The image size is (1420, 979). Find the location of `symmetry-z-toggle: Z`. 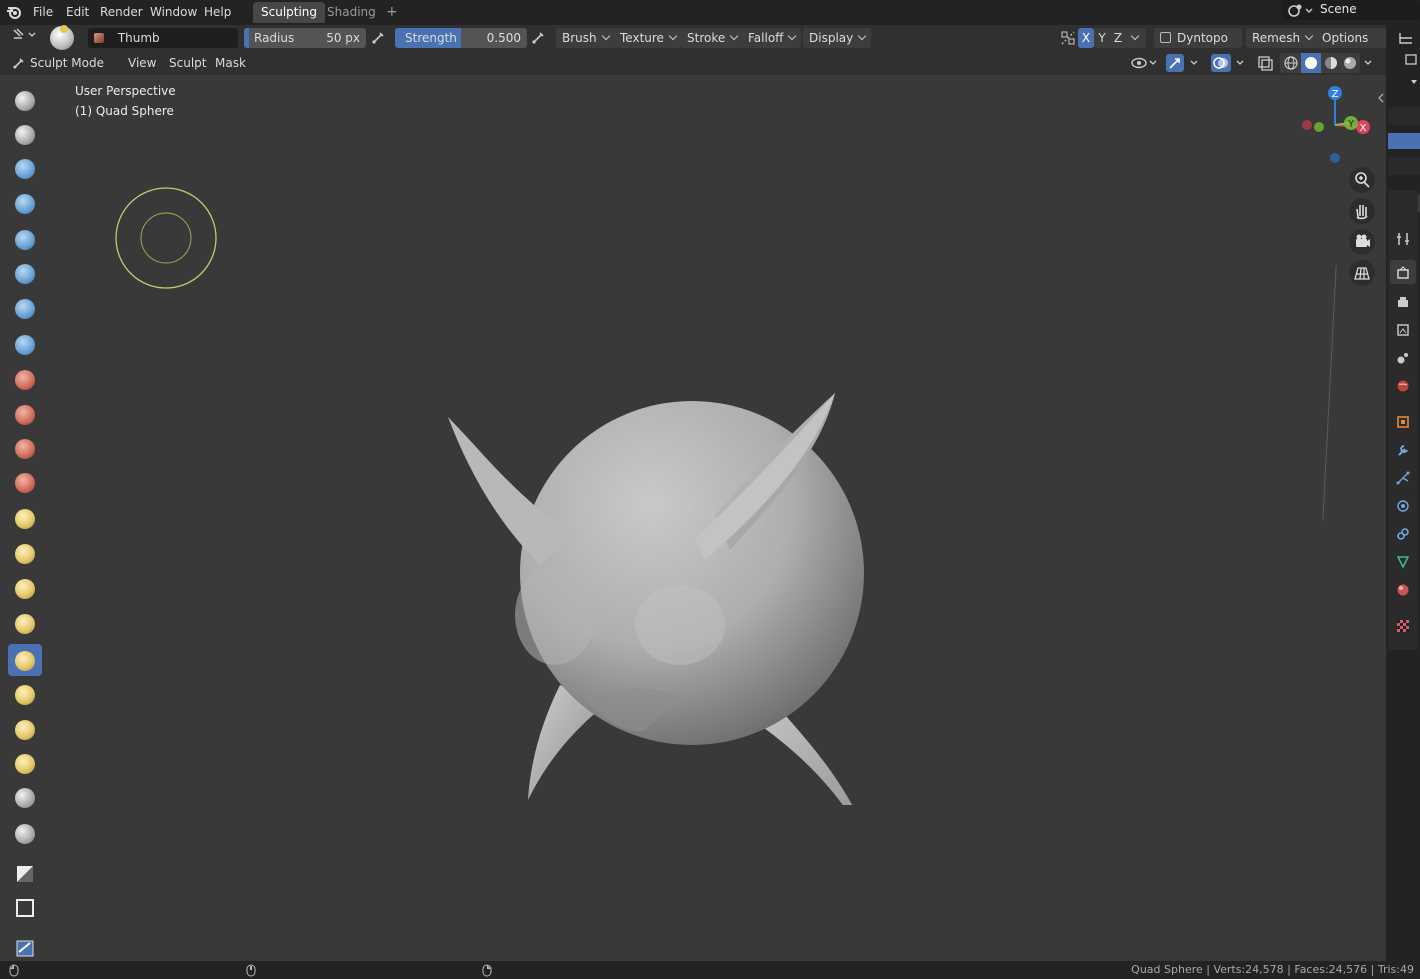

symmetry-z-toggle: Z is located at coordinates (1118, 38).